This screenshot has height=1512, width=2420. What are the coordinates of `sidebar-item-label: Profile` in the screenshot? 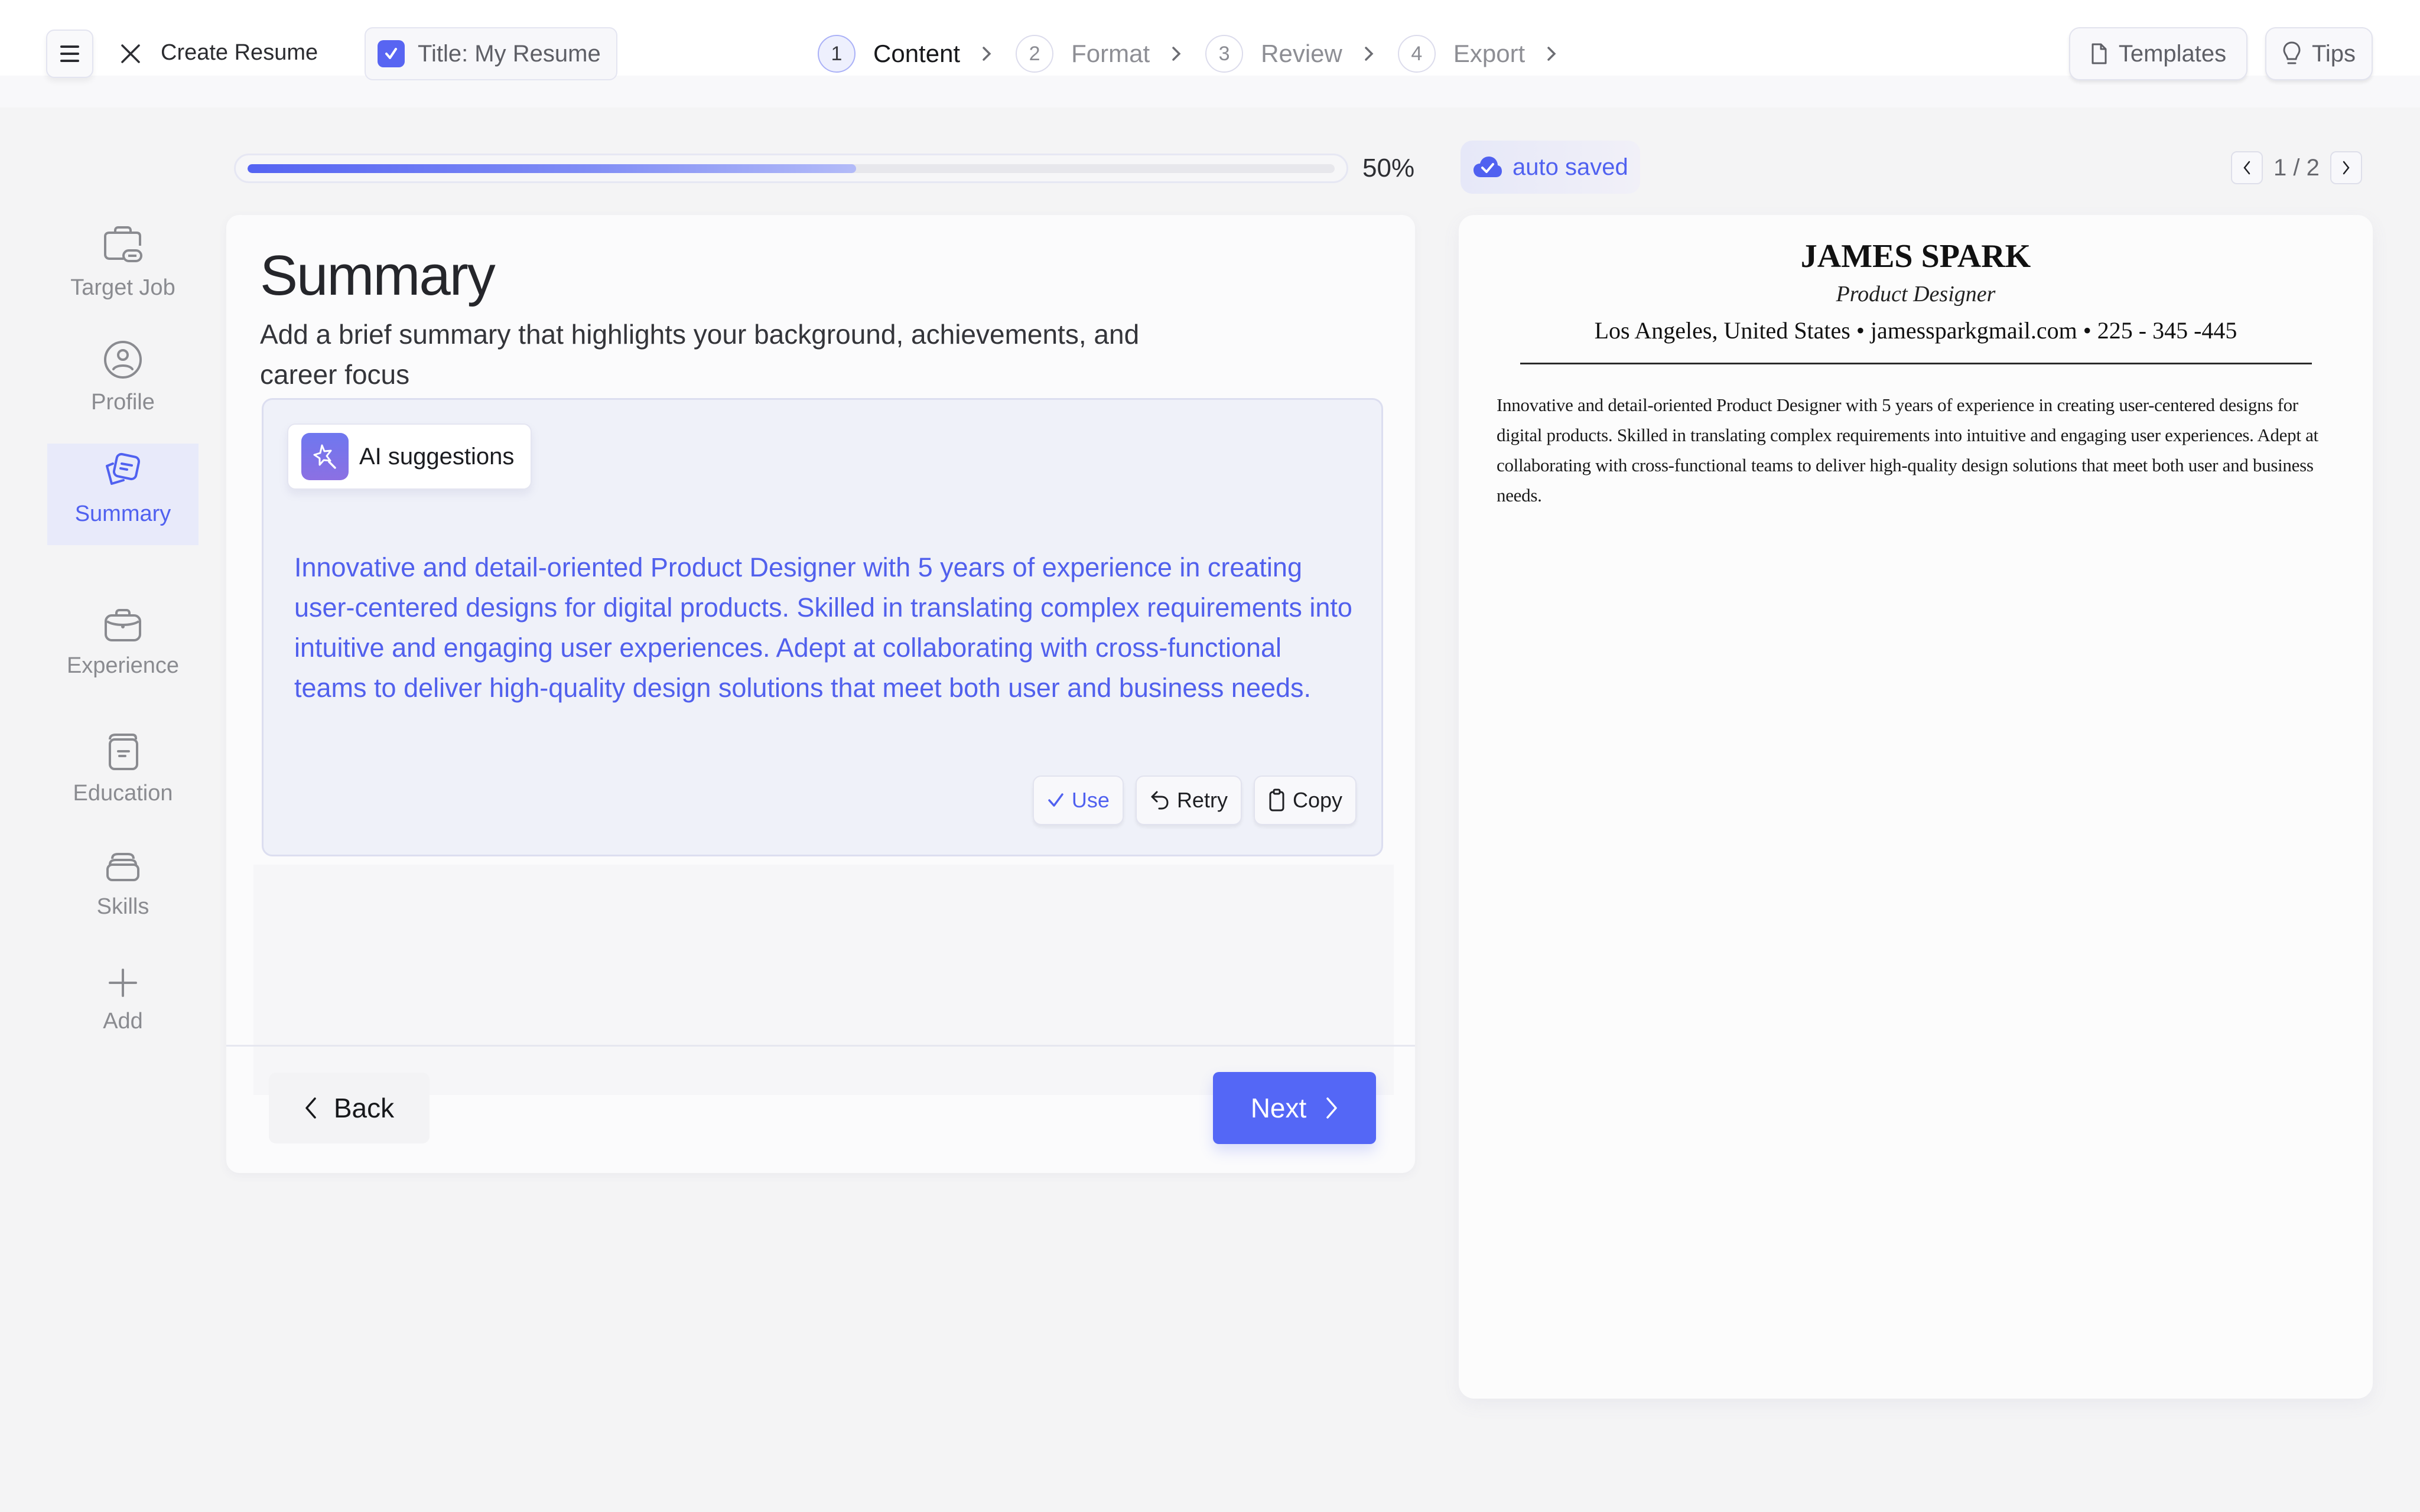 It's located at (123, 402).